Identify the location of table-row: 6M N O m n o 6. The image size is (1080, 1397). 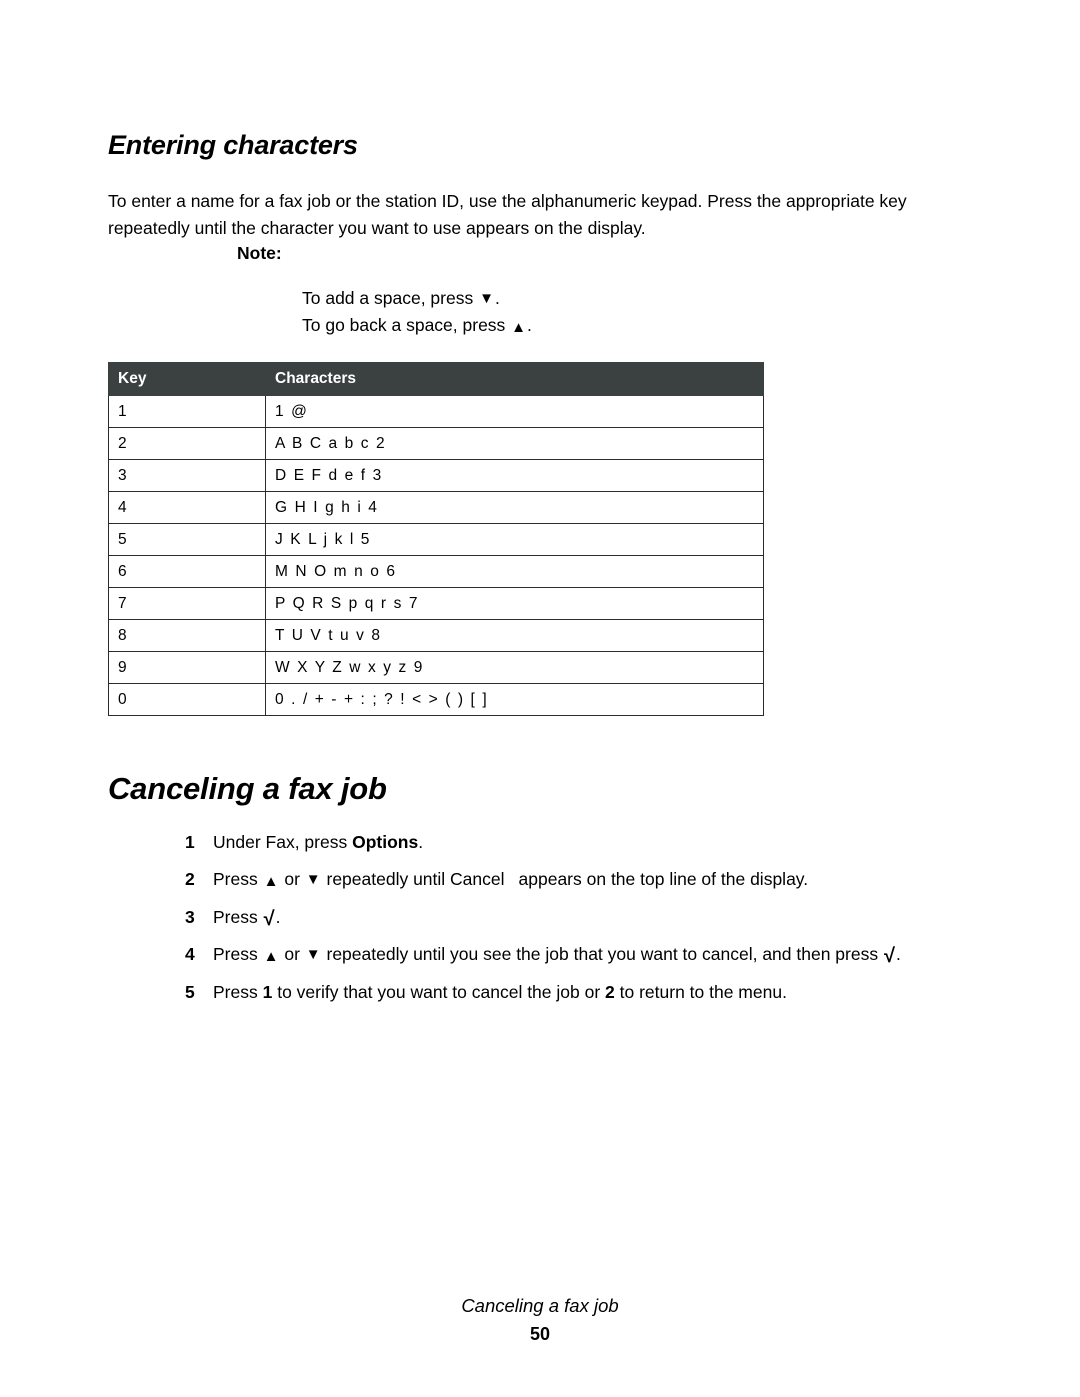
(436, 571).